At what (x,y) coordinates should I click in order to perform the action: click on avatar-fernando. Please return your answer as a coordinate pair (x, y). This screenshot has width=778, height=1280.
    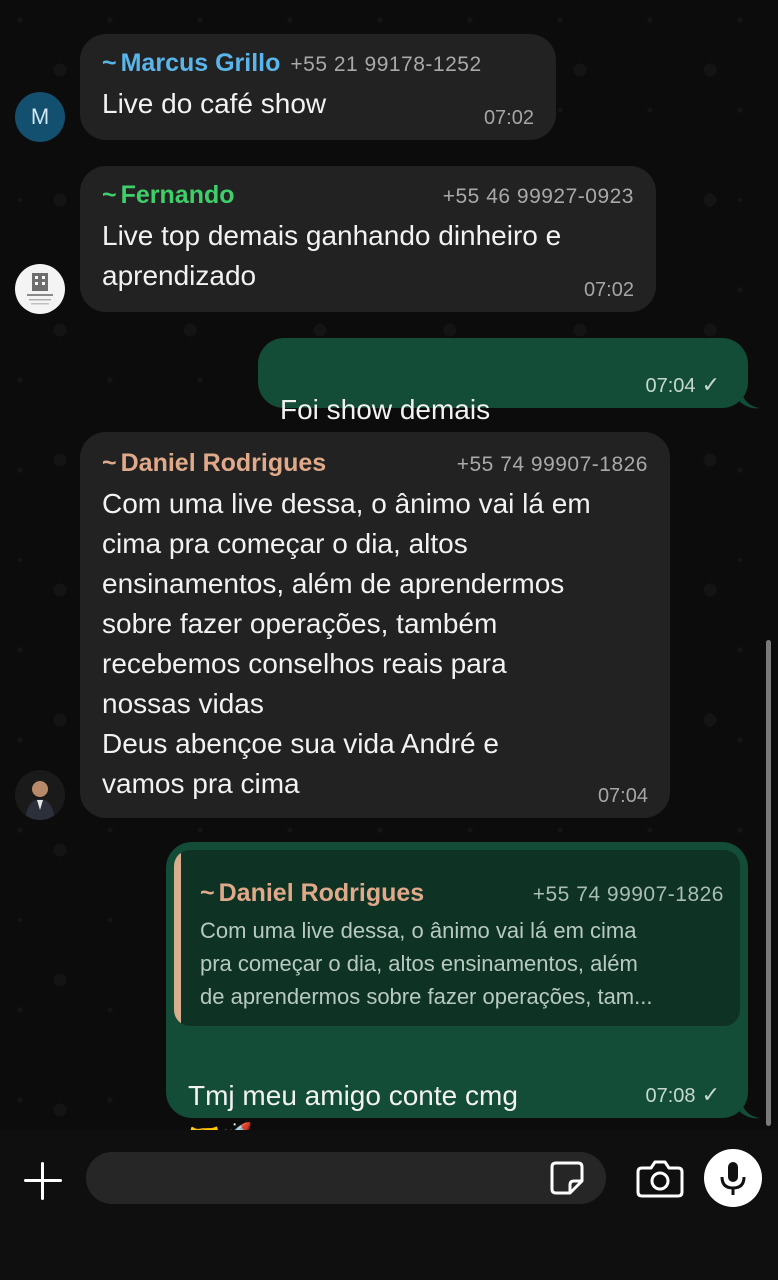
    Looking at the image, I should click on (40, 289).